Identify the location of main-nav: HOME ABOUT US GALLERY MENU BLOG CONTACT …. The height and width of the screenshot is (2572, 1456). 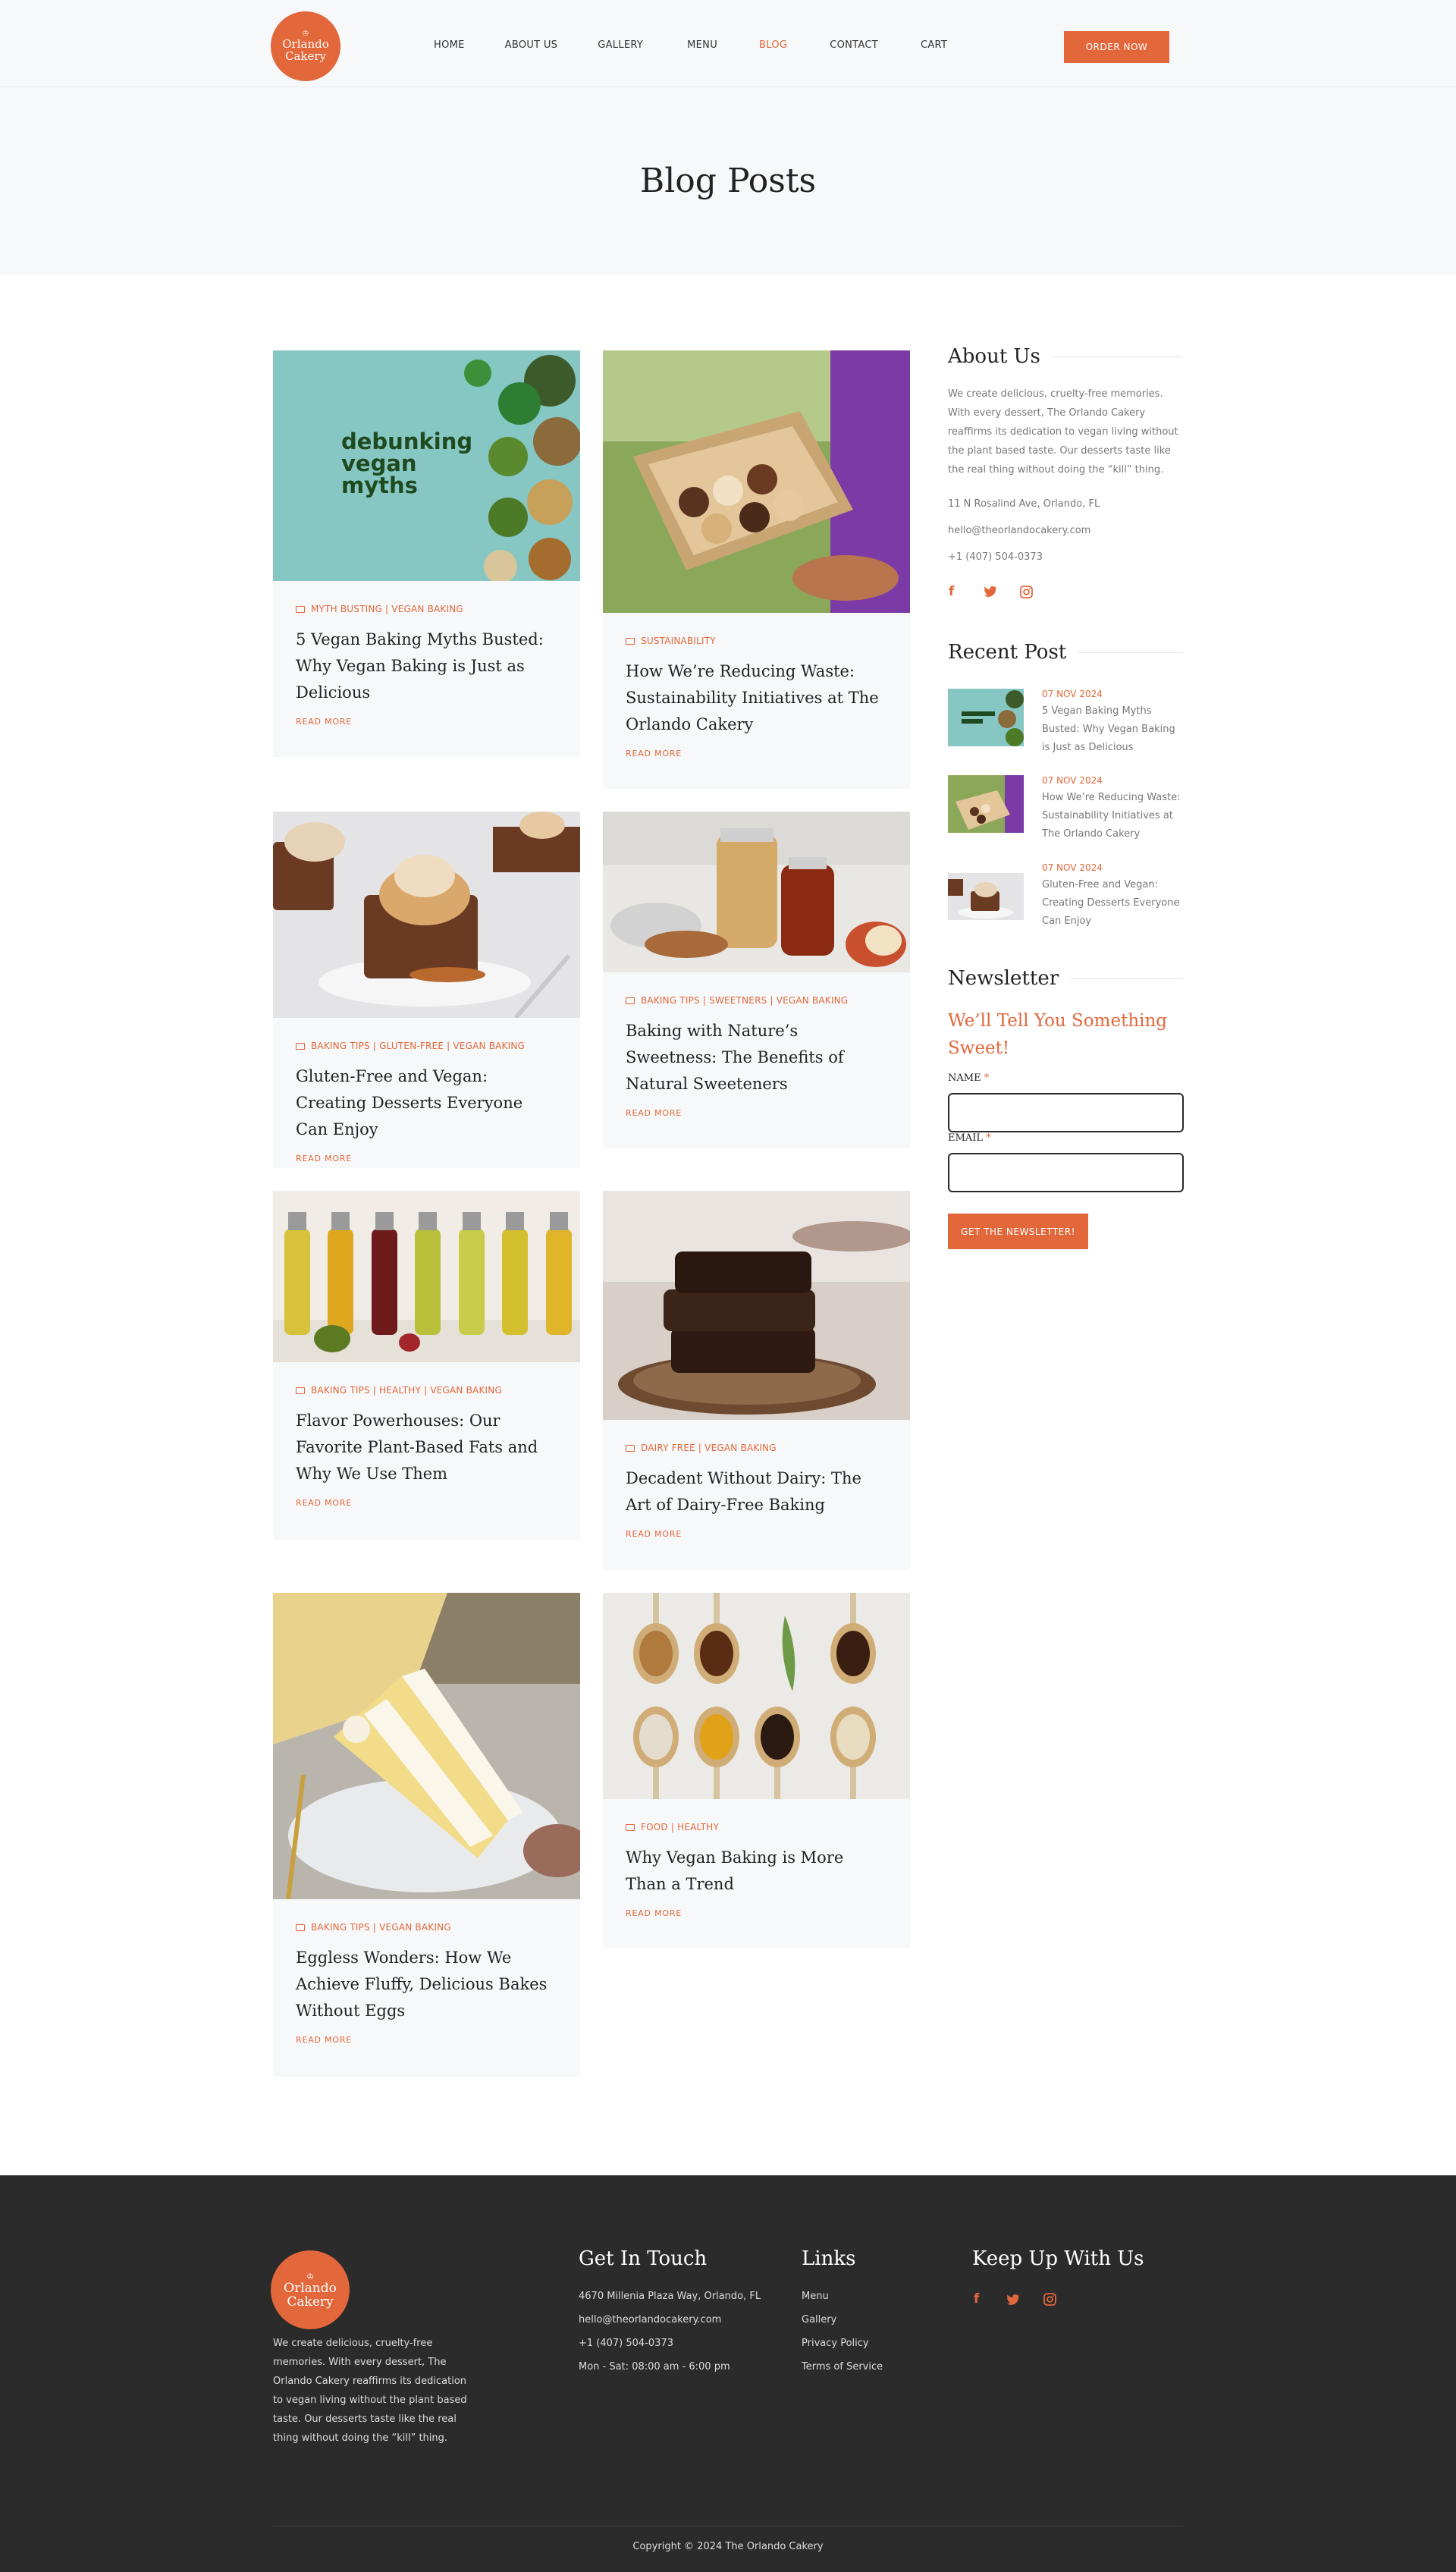
(710, 45).